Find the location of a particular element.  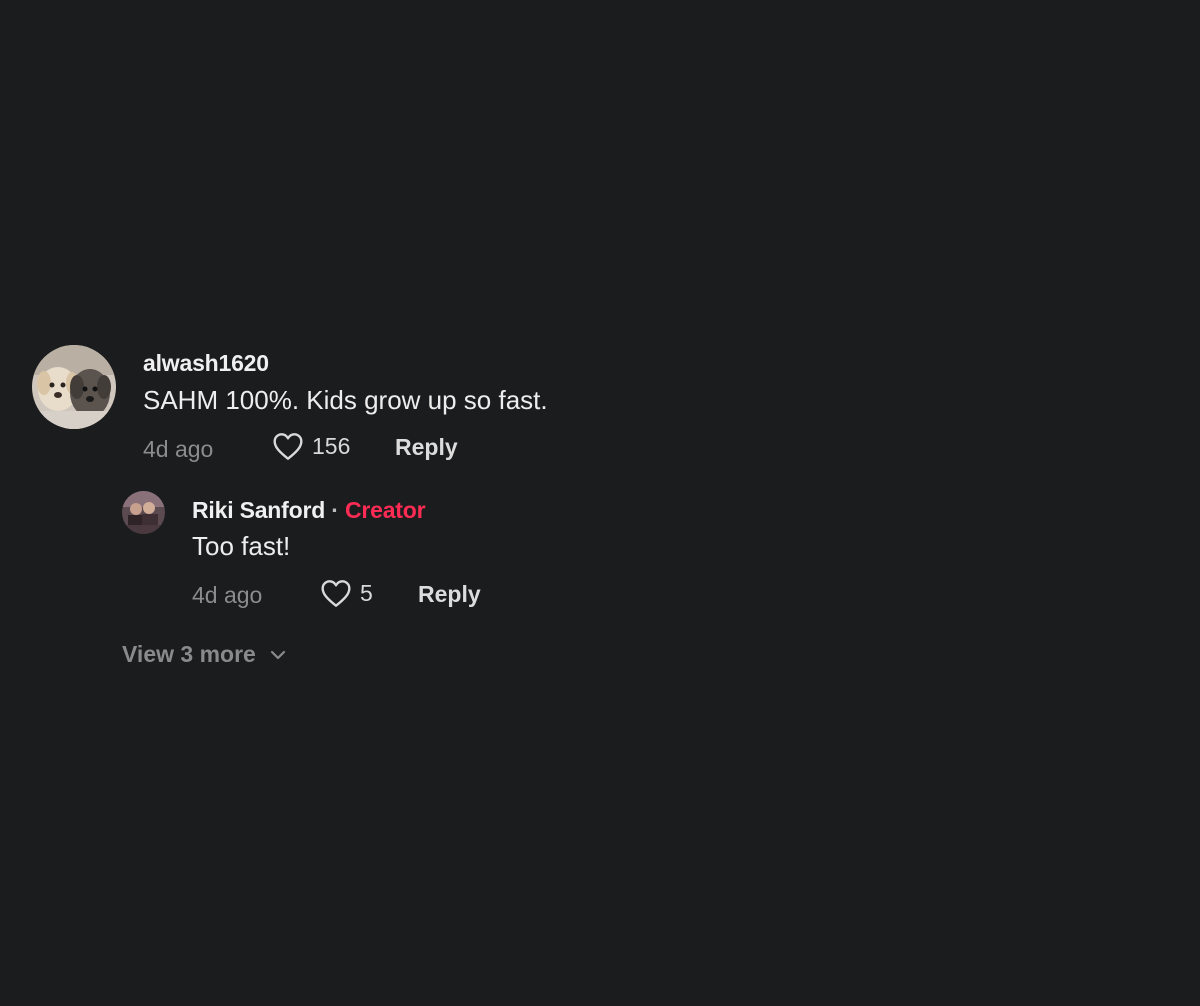

commenter-avatar is located at coordinates (74, 387).